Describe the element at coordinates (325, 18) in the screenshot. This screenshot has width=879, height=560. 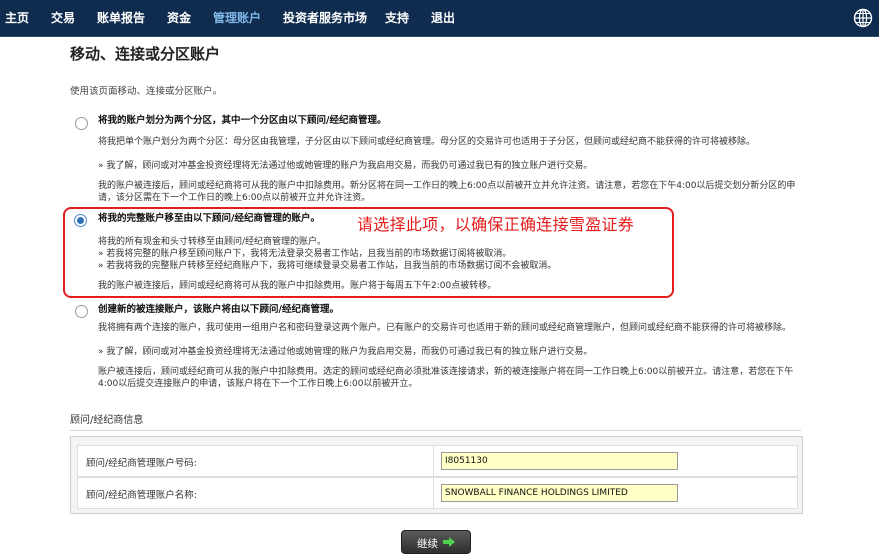
I see `nav-investor-marketplace: 投资者服务市场` at that location.